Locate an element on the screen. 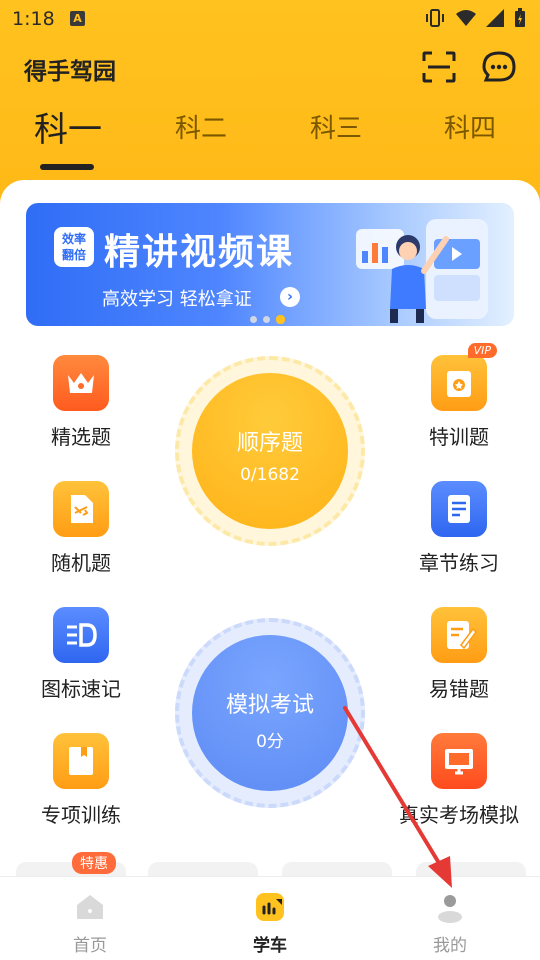 This screenshot has width=540, height=960. carousel-indicators is located at coordinates (267, 319).